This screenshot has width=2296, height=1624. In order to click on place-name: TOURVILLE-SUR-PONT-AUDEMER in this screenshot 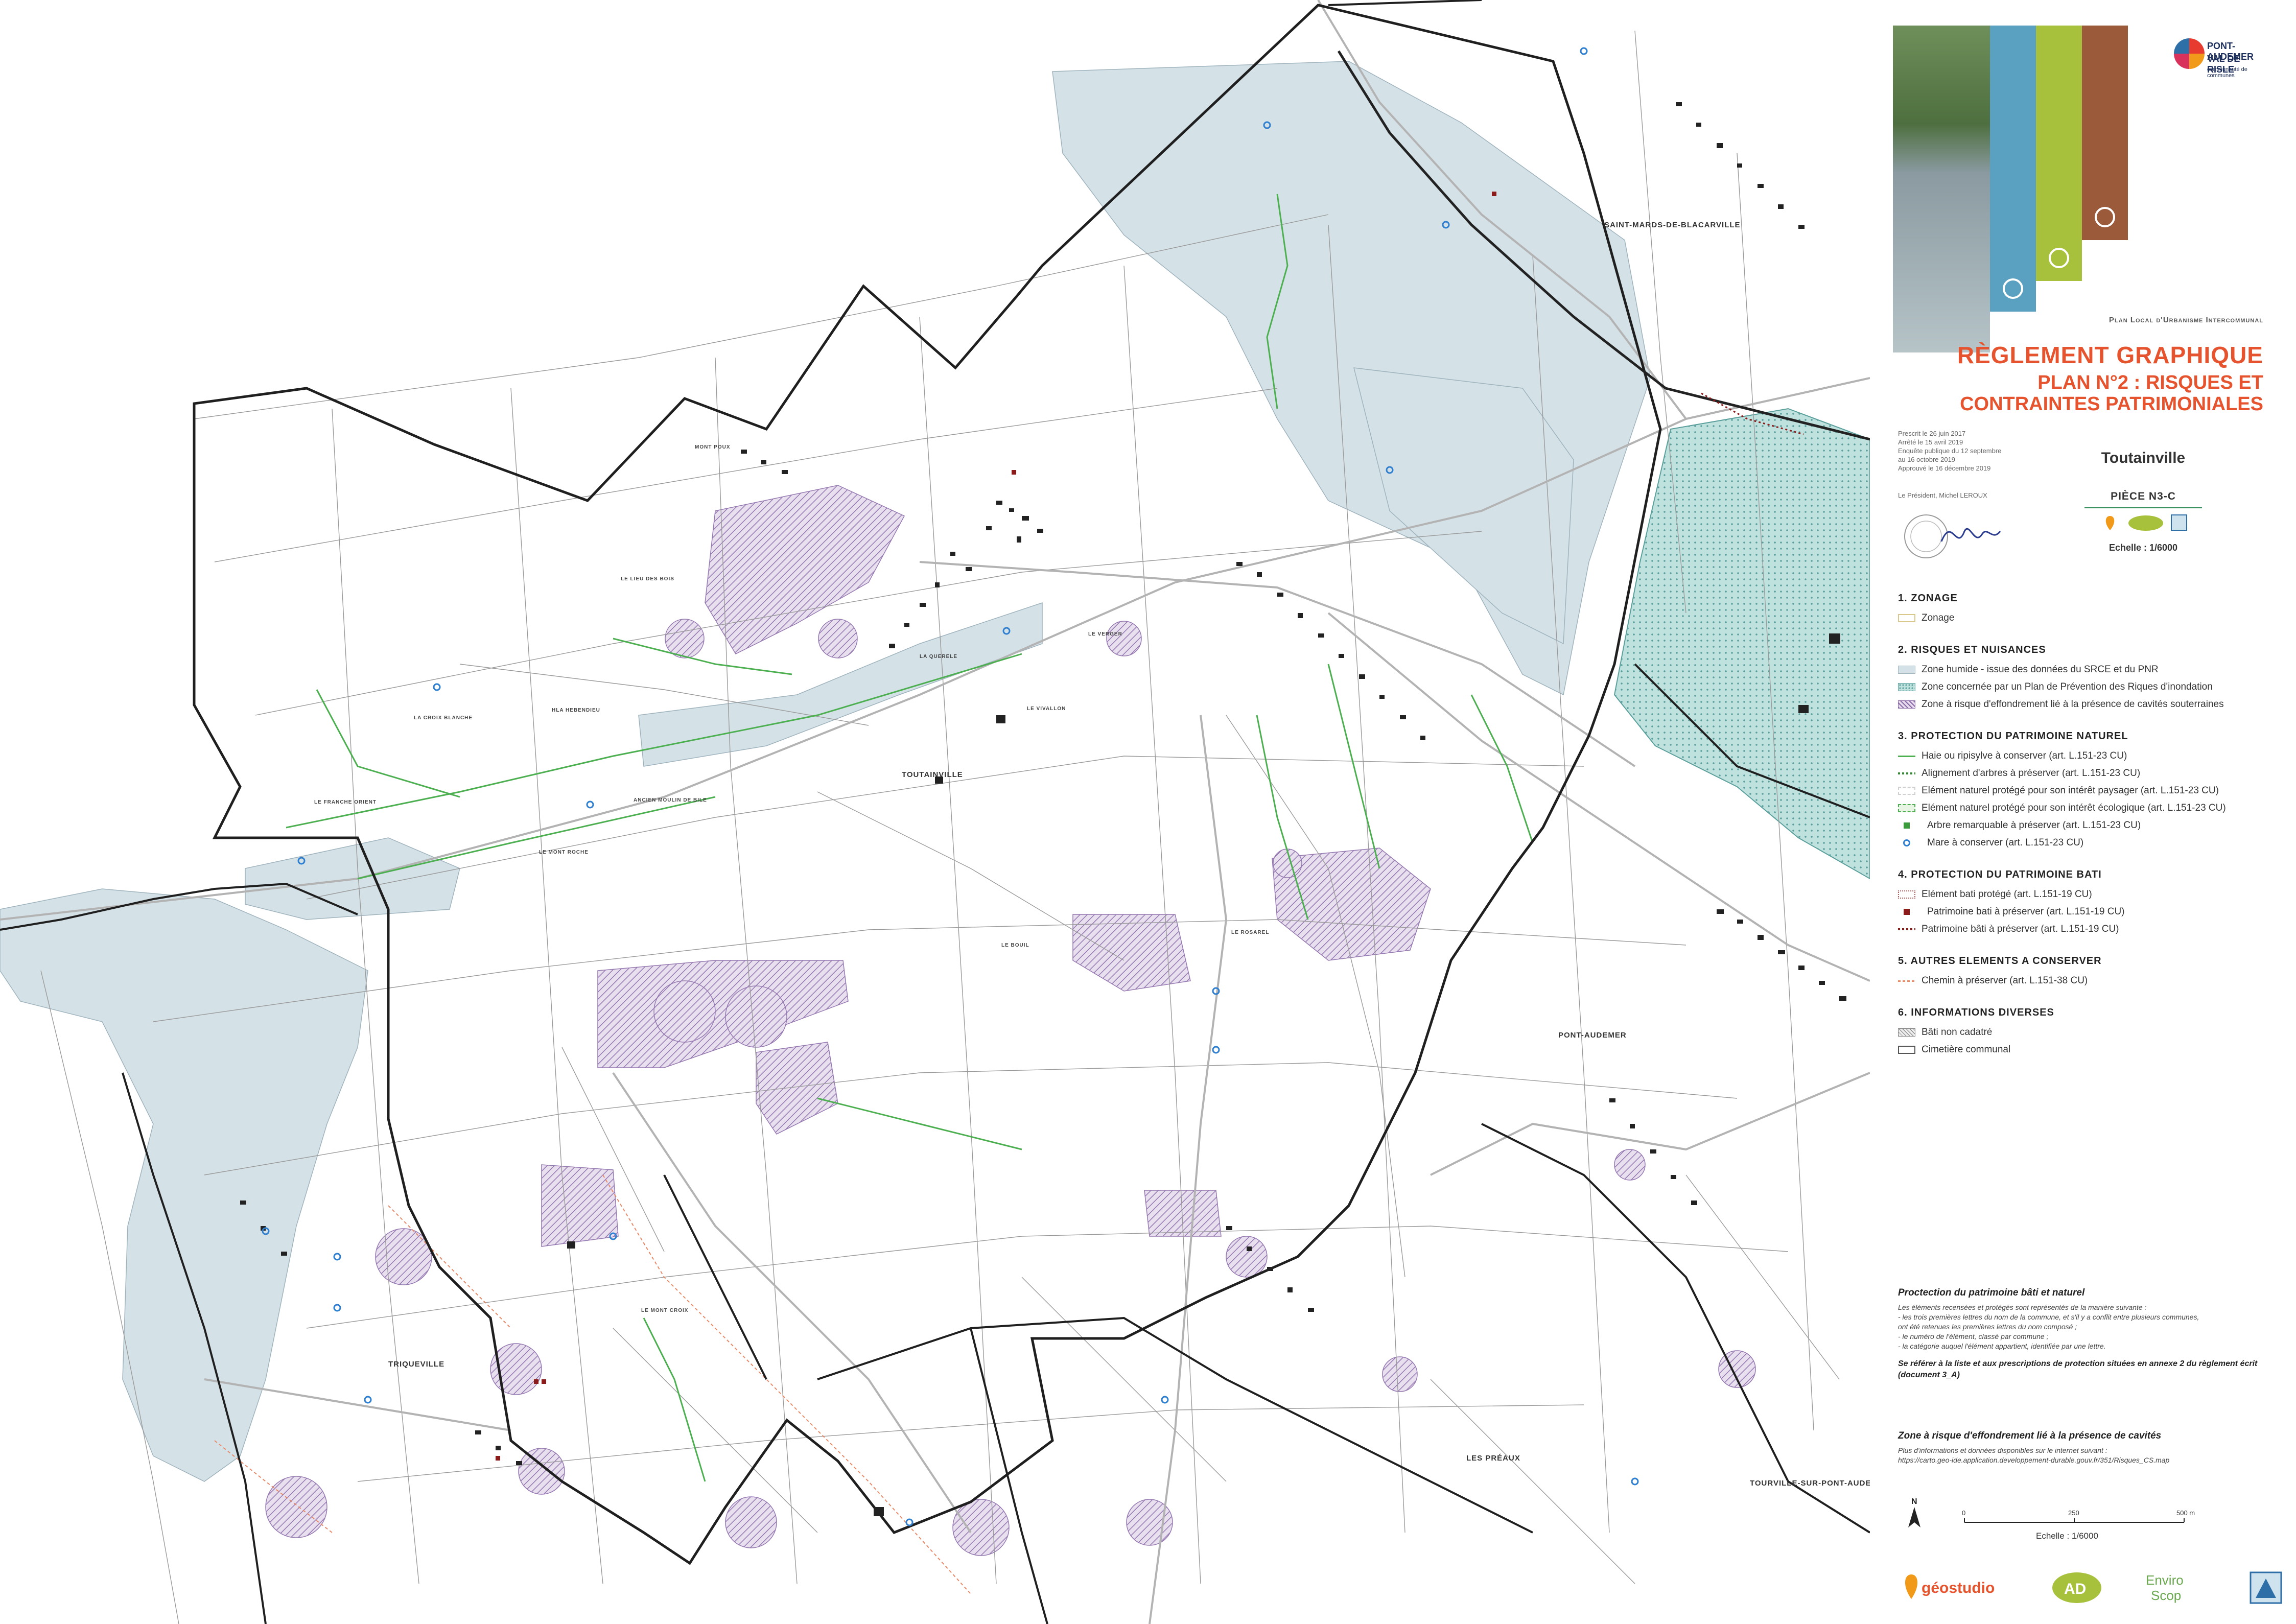, I will do `click(1810, 1483)`.